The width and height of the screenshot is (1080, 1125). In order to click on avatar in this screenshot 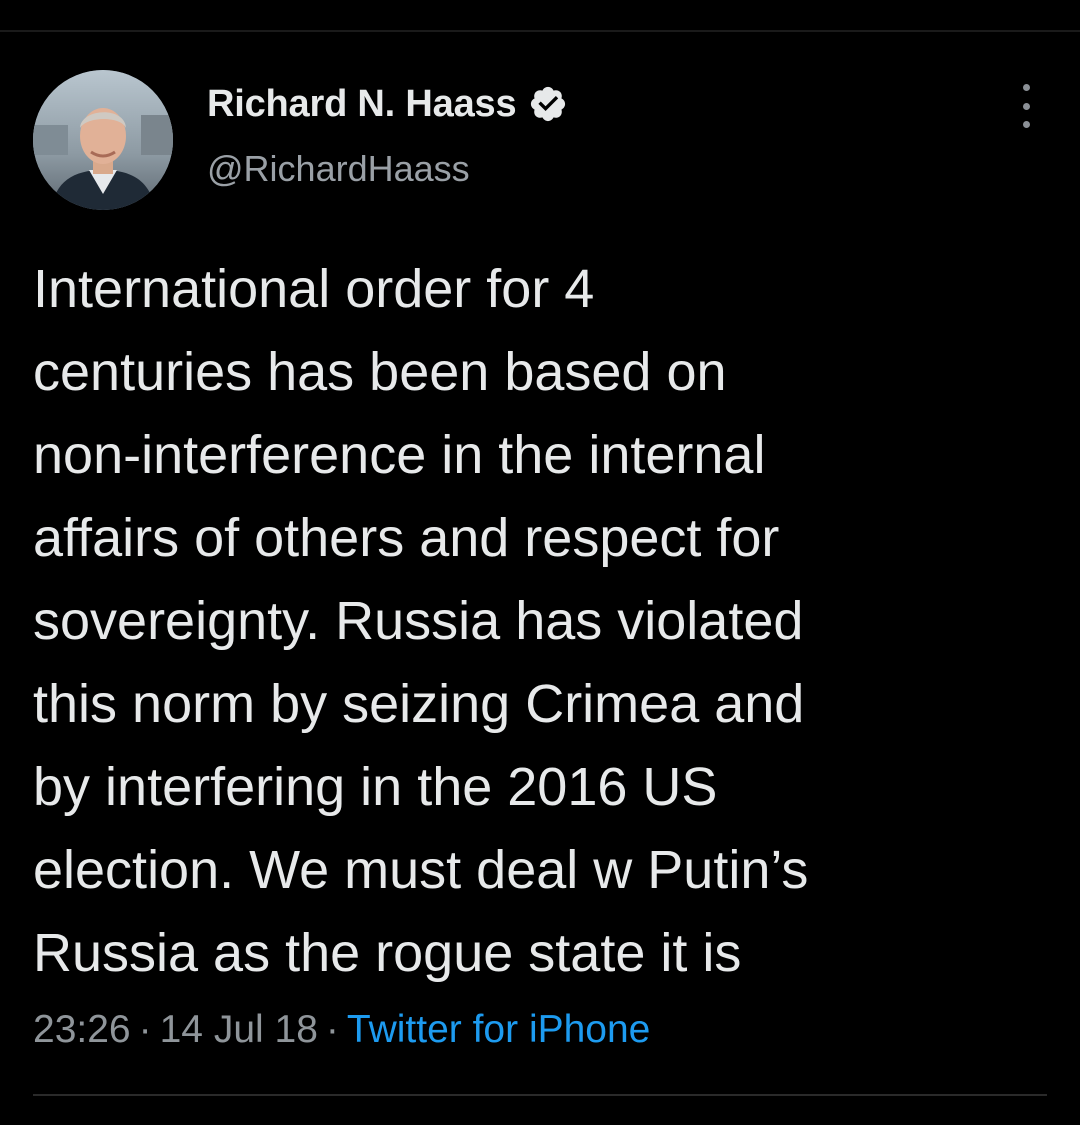, I will do `click(103, 140)`.